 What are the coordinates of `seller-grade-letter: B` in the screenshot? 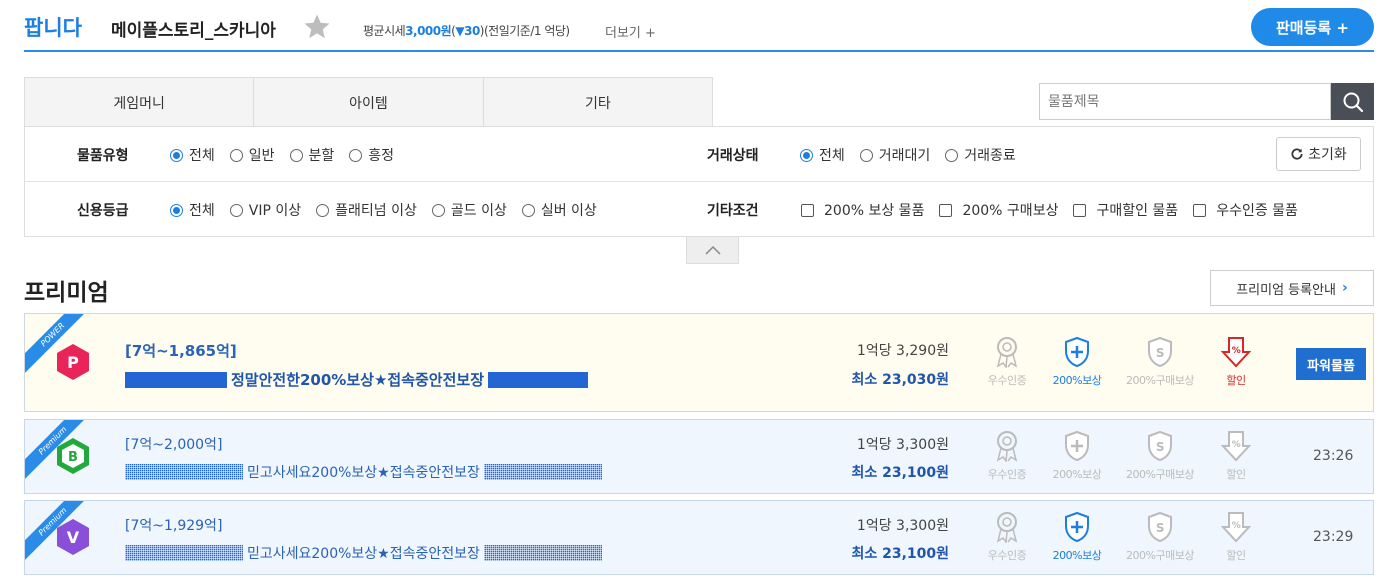 It's located at (73, 457).